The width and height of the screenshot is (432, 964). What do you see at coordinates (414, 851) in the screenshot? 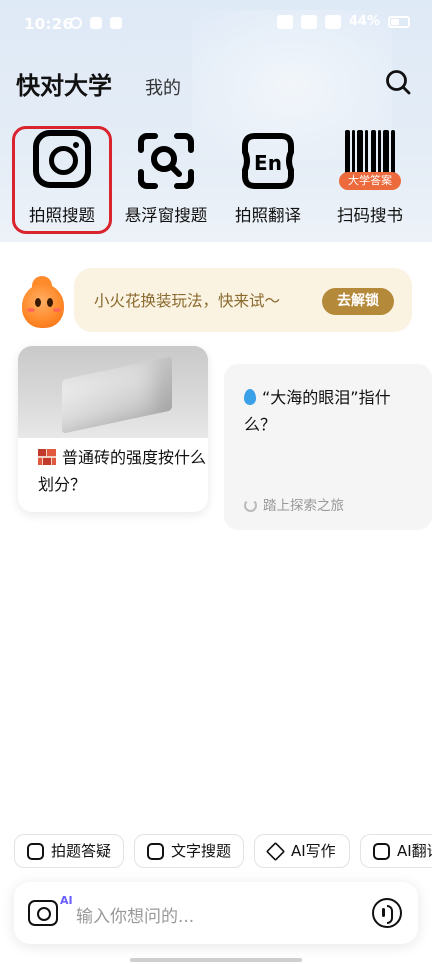
I see `chip-label: AI翻译` at bounding box center [414, 851].